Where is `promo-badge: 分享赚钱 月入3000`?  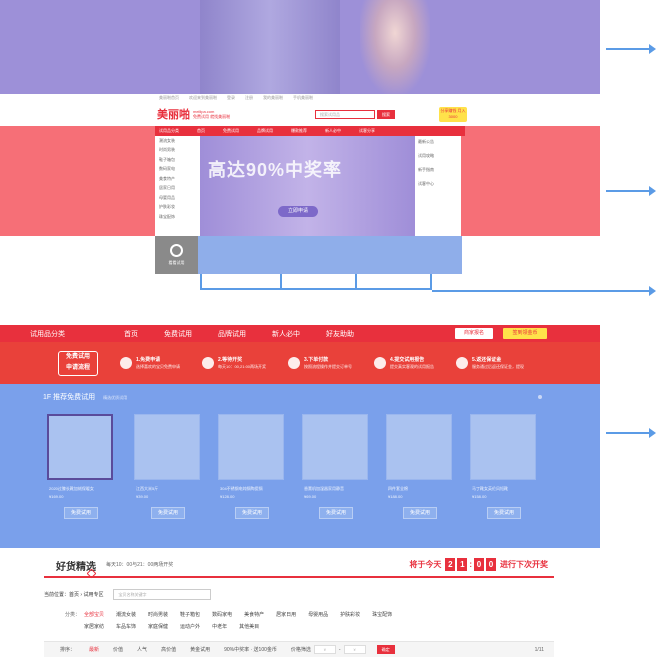 promo-badge: 分享赚钱 月入3000 is located at coordinates (453, 114).